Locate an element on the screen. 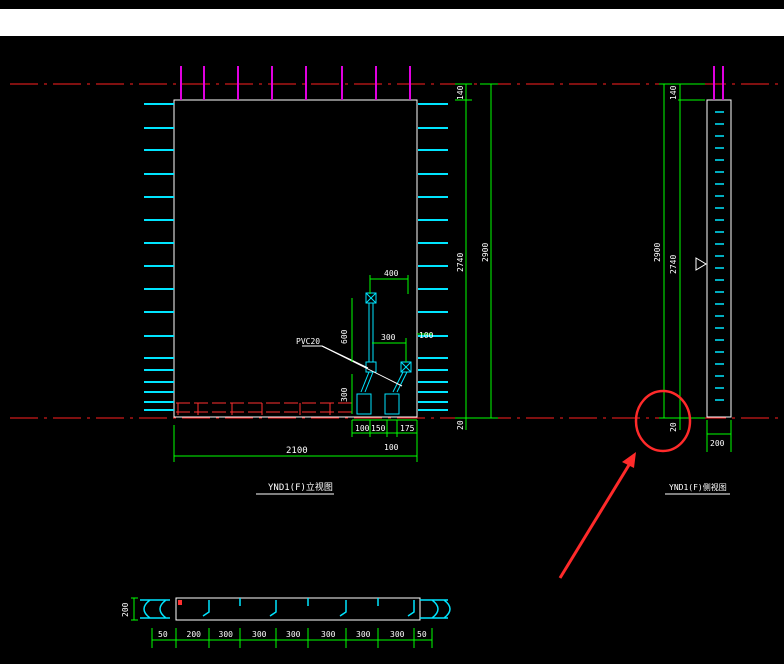  overall-width-dim: 2100 is located at coordinates (297, 451).